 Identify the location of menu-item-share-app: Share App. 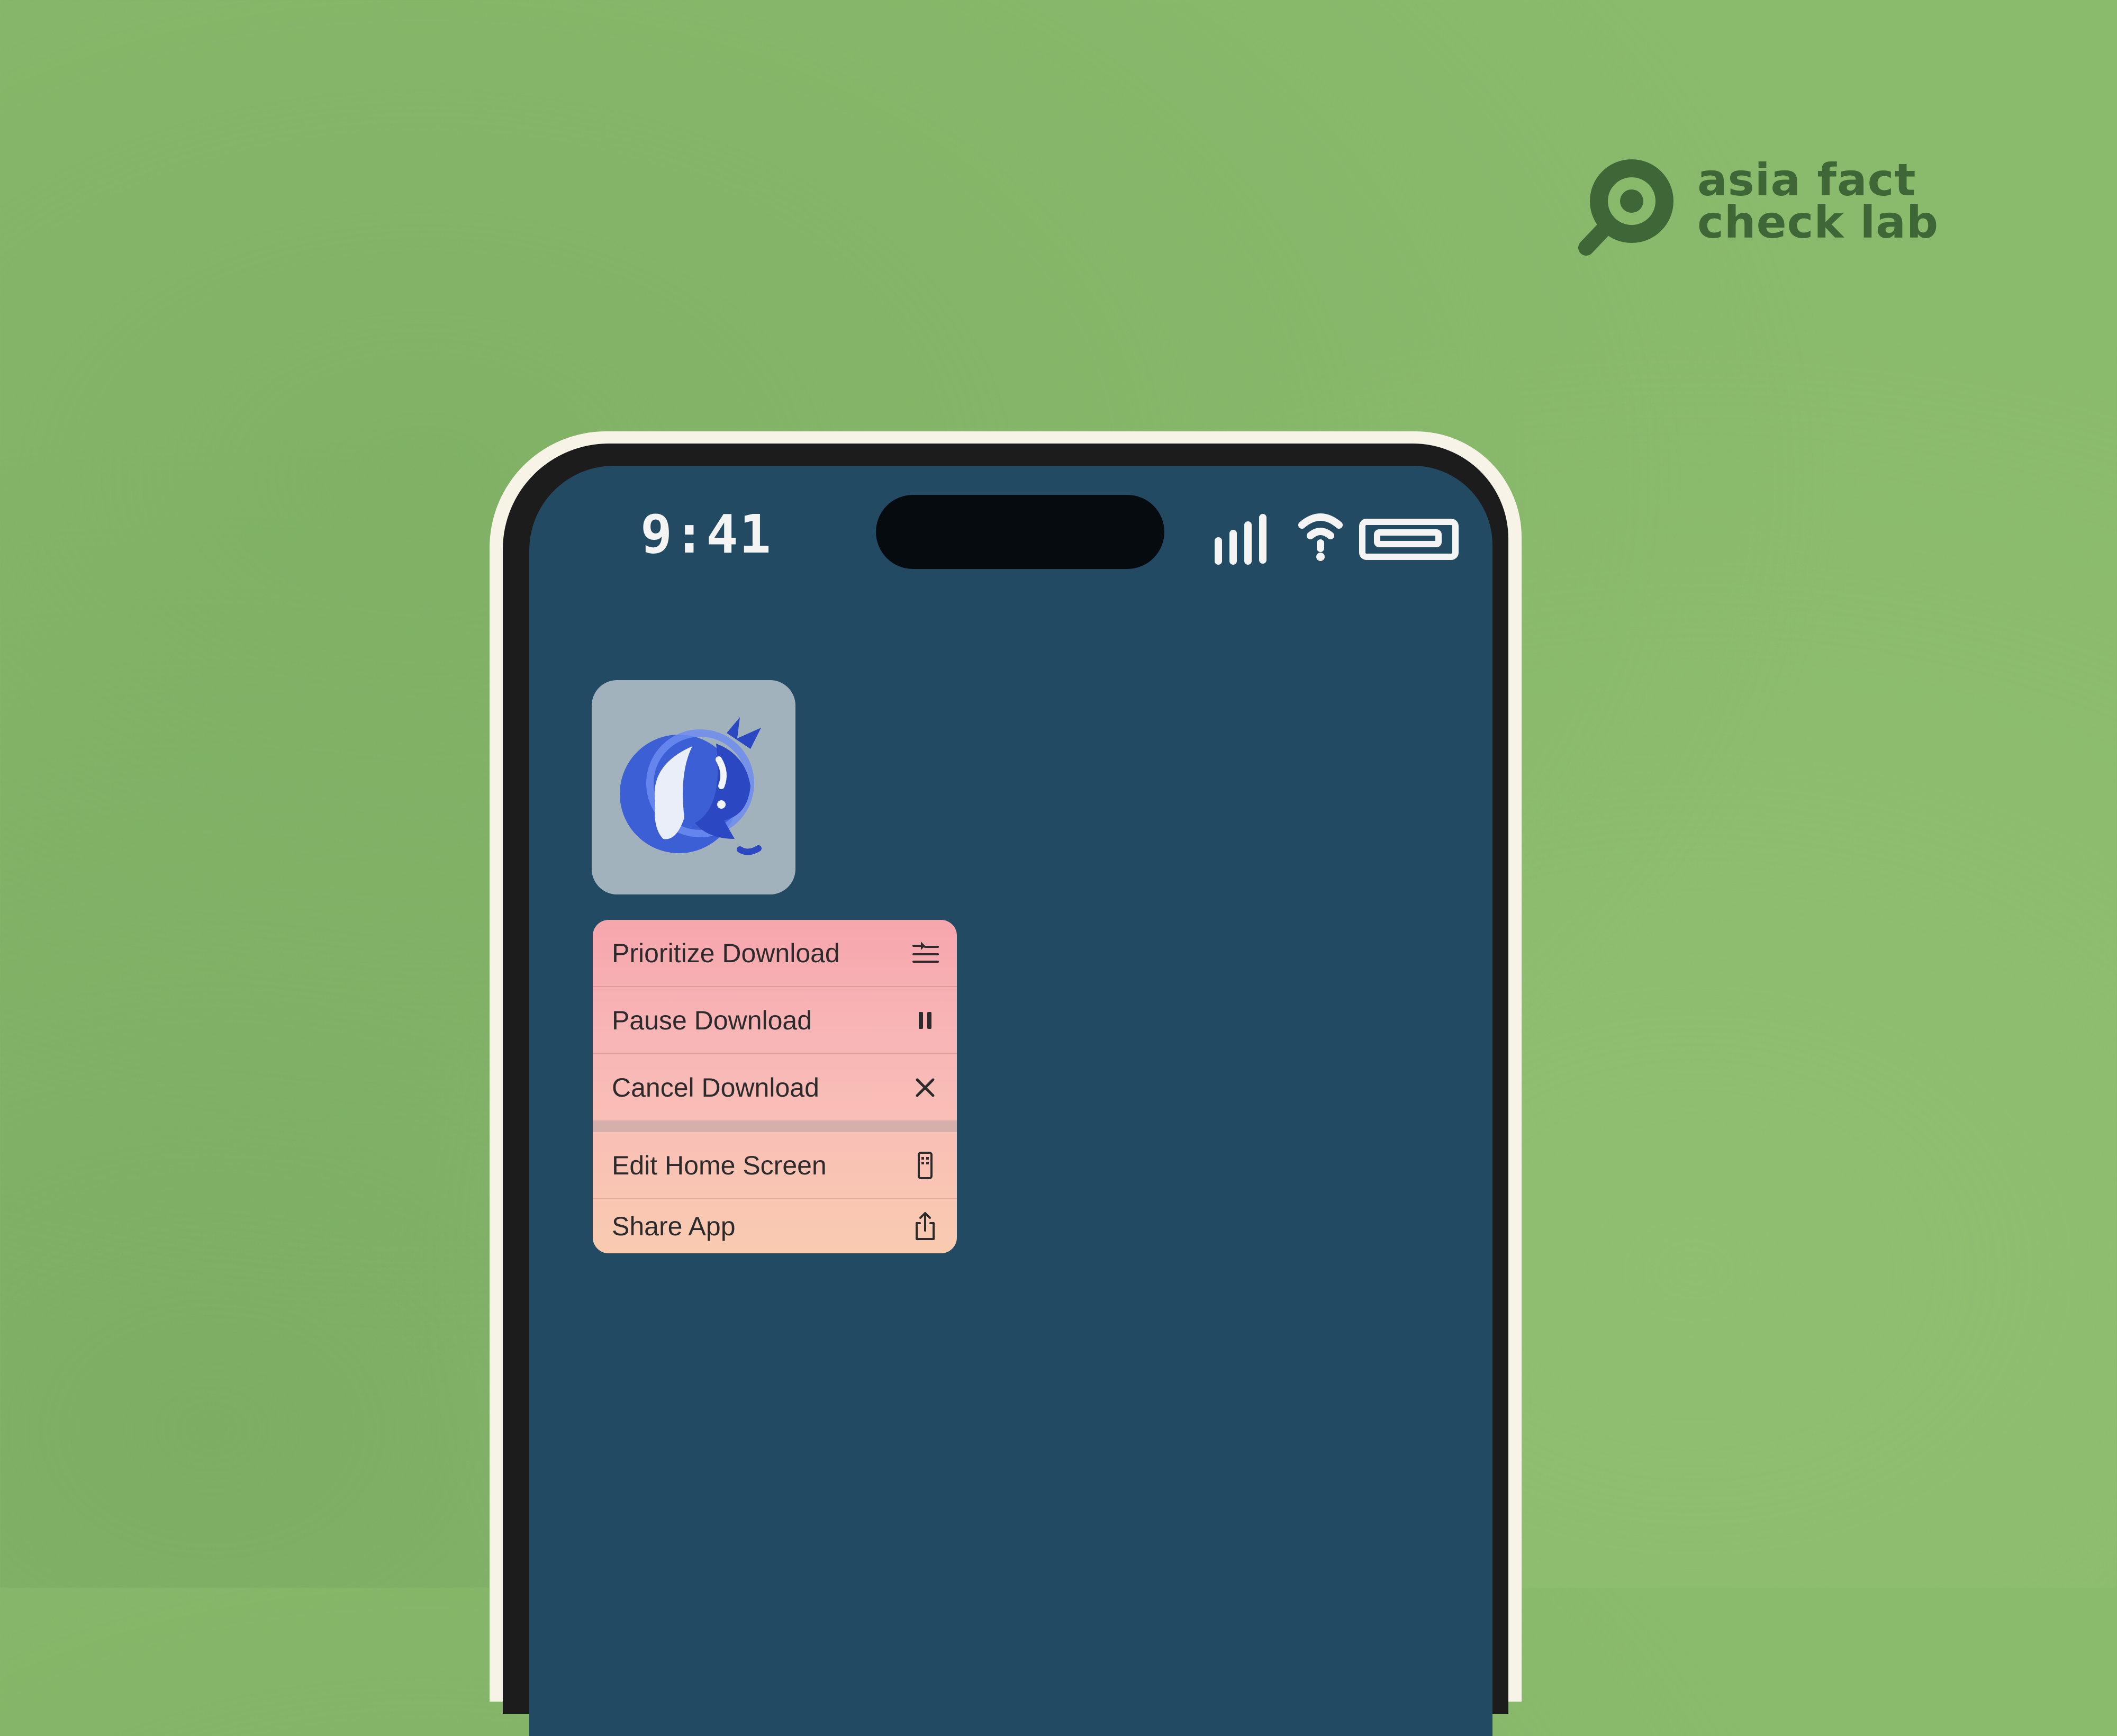
(775, 1226).